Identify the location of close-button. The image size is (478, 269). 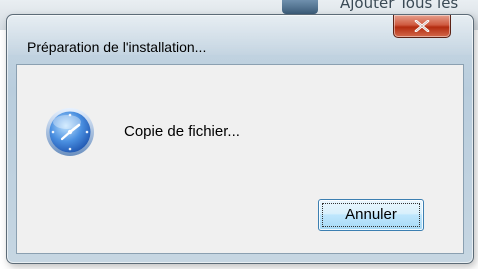
(422, 26).